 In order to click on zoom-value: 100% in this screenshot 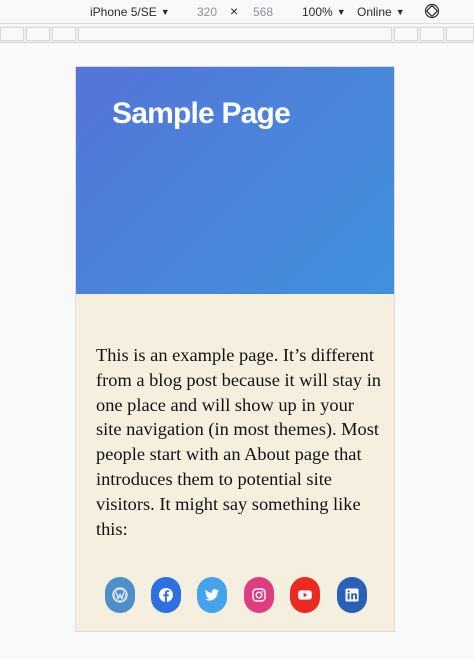, I will do `click(317, 12)`.